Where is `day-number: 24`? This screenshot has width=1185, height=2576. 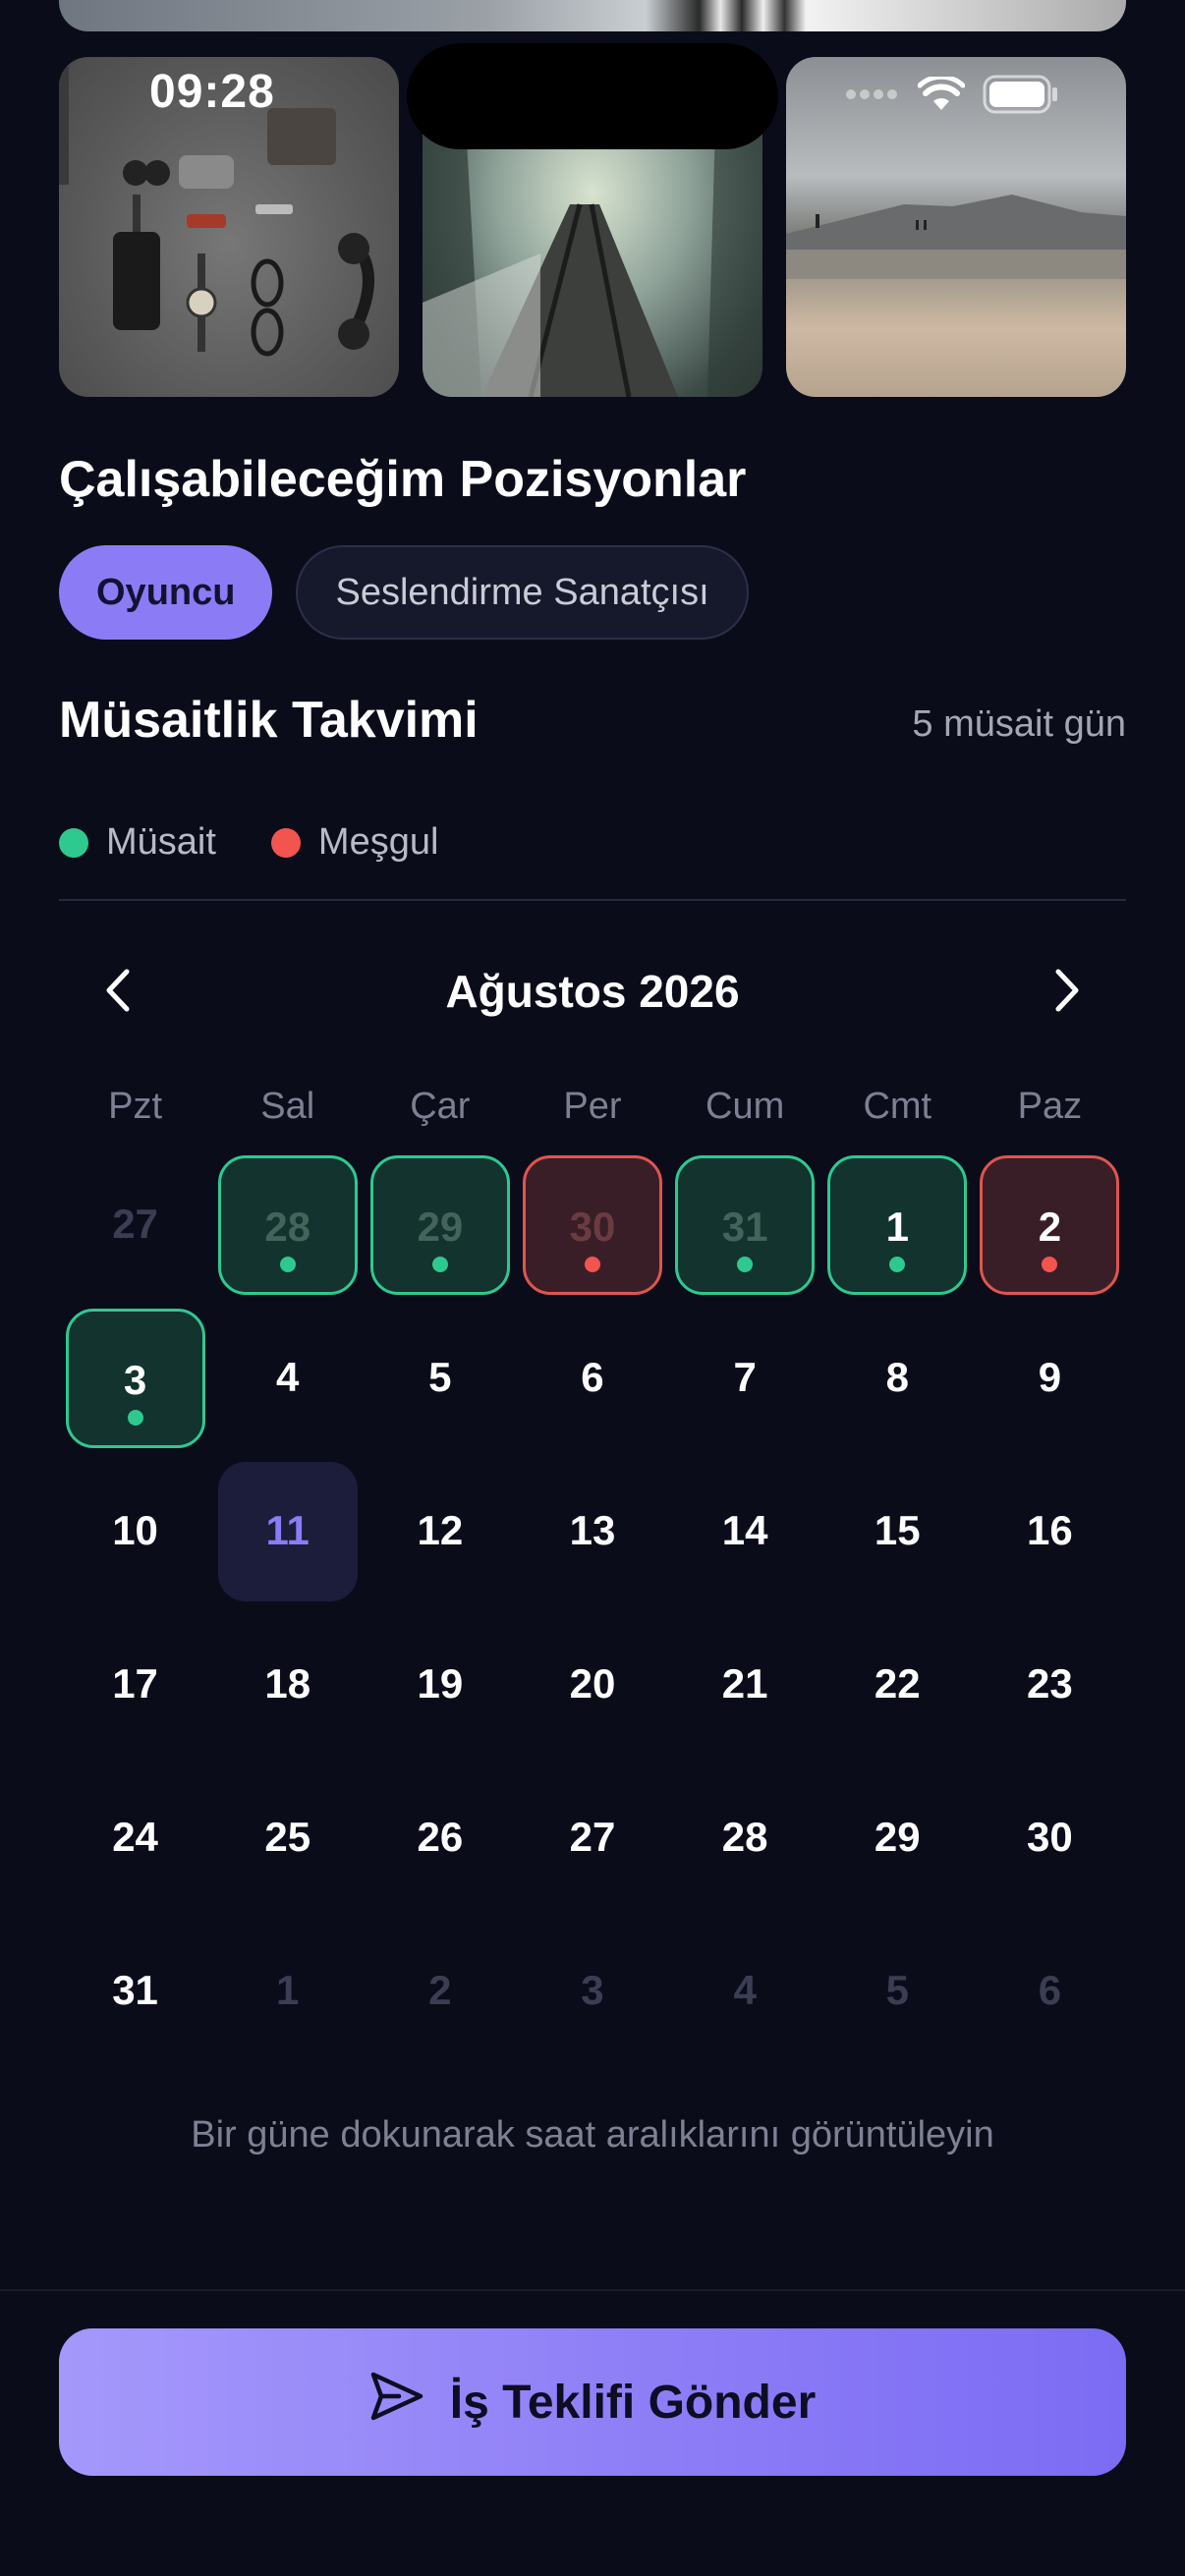 day-number: 24 is located at coordinates (135, 1837).